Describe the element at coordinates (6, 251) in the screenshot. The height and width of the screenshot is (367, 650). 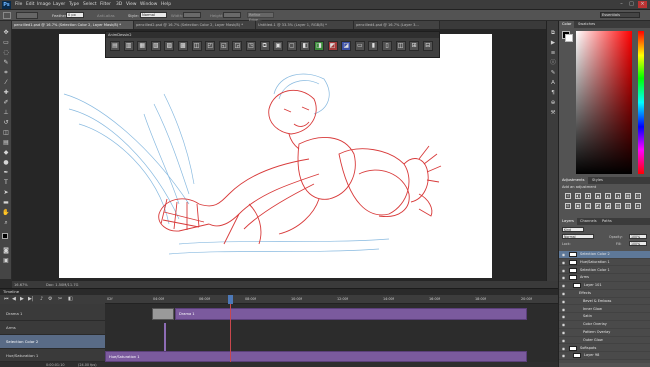
I see `quick-mask-icon: ◙` at that location.